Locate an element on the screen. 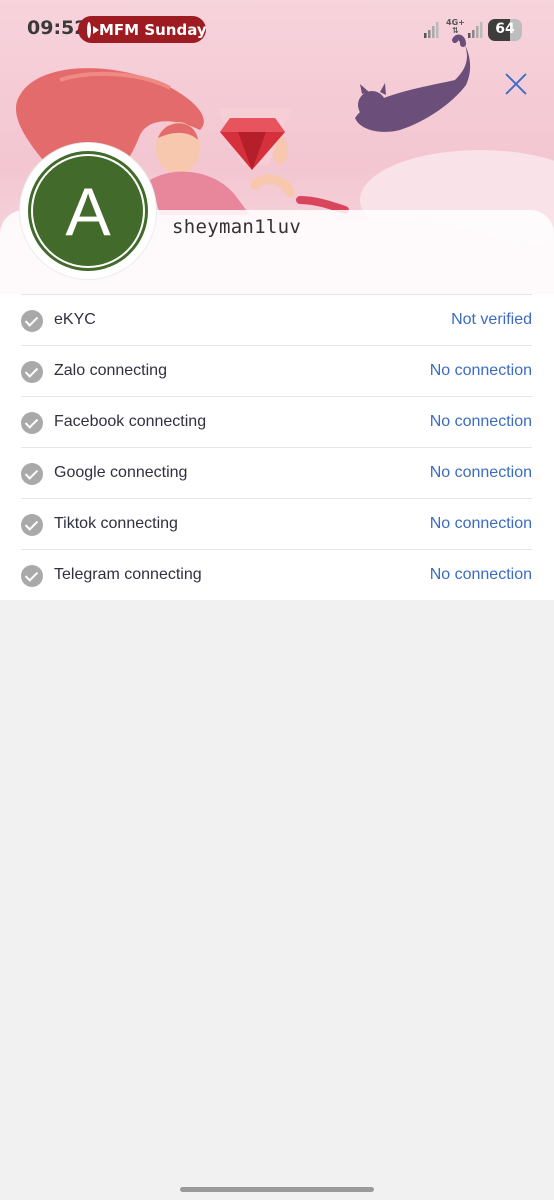  signal-icon is located at coordinates (431, 30).